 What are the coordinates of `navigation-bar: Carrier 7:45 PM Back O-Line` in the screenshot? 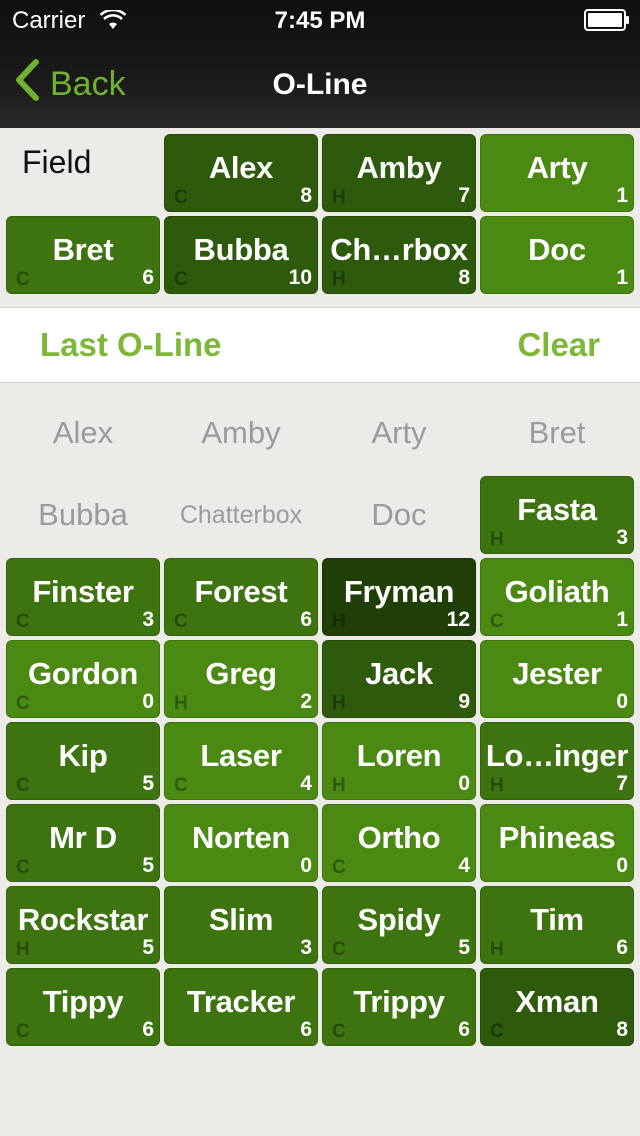 It's located at (320, 64).